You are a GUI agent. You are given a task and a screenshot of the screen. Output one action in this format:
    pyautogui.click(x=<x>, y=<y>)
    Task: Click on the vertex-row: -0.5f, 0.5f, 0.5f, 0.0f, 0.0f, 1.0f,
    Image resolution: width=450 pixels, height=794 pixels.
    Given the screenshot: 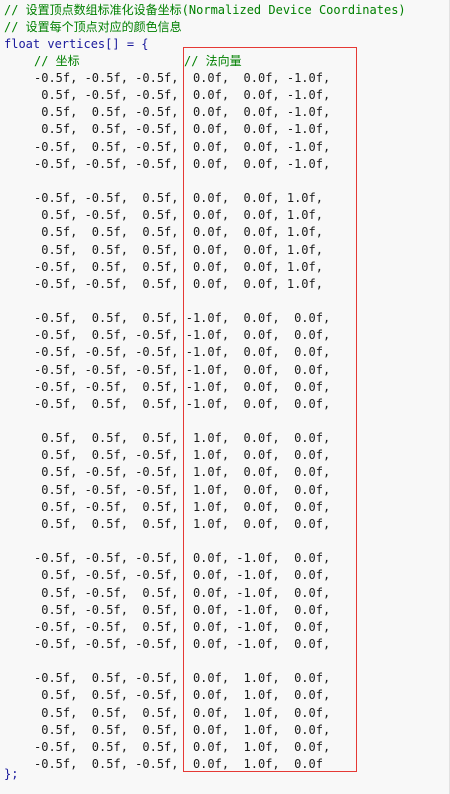 What is the action you would take?
    pyautogui.click(x=178, y=266)
    